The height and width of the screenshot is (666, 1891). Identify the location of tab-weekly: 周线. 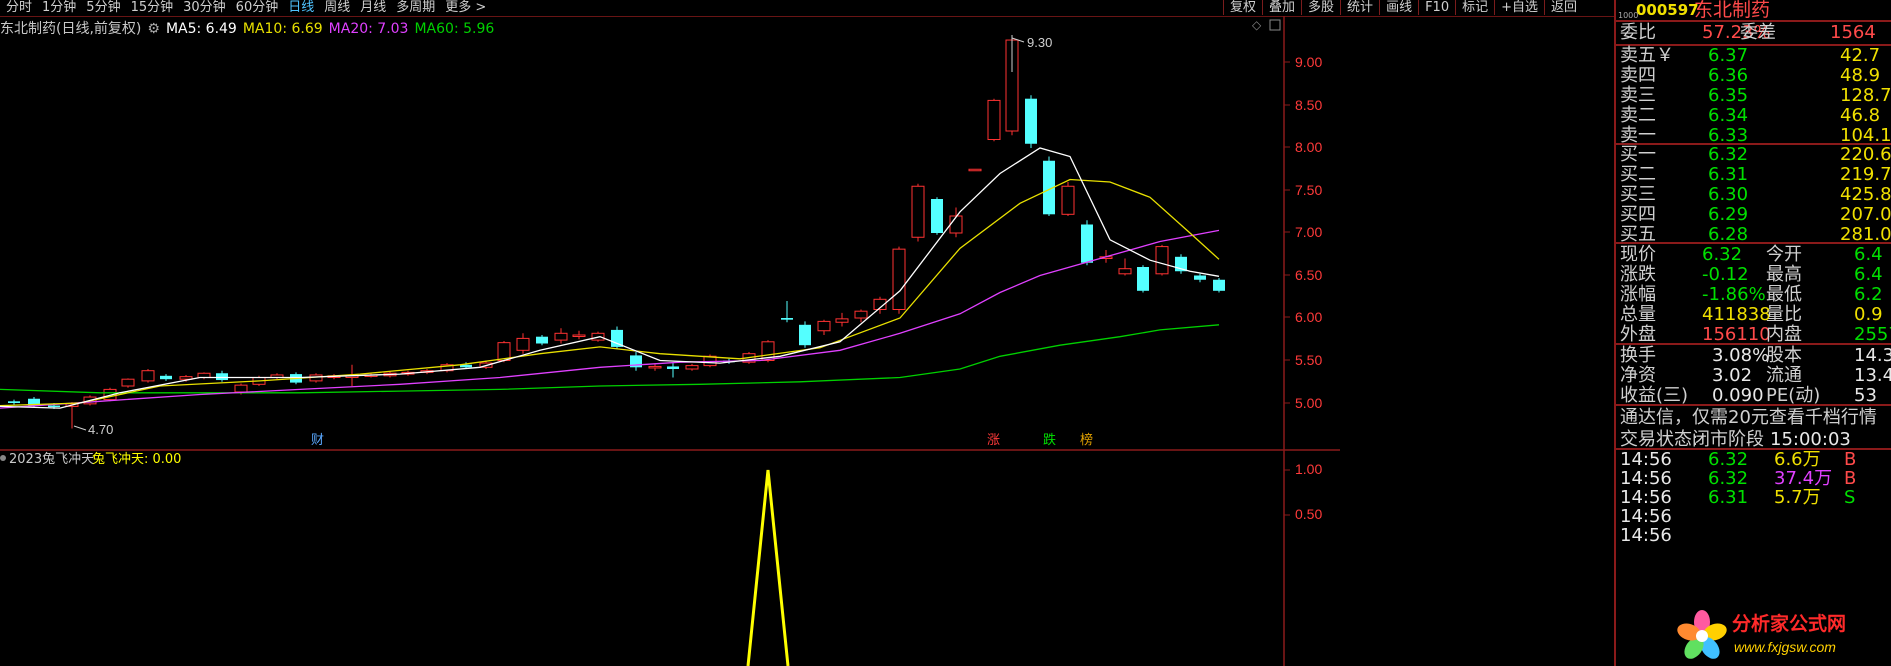
(337, 7).